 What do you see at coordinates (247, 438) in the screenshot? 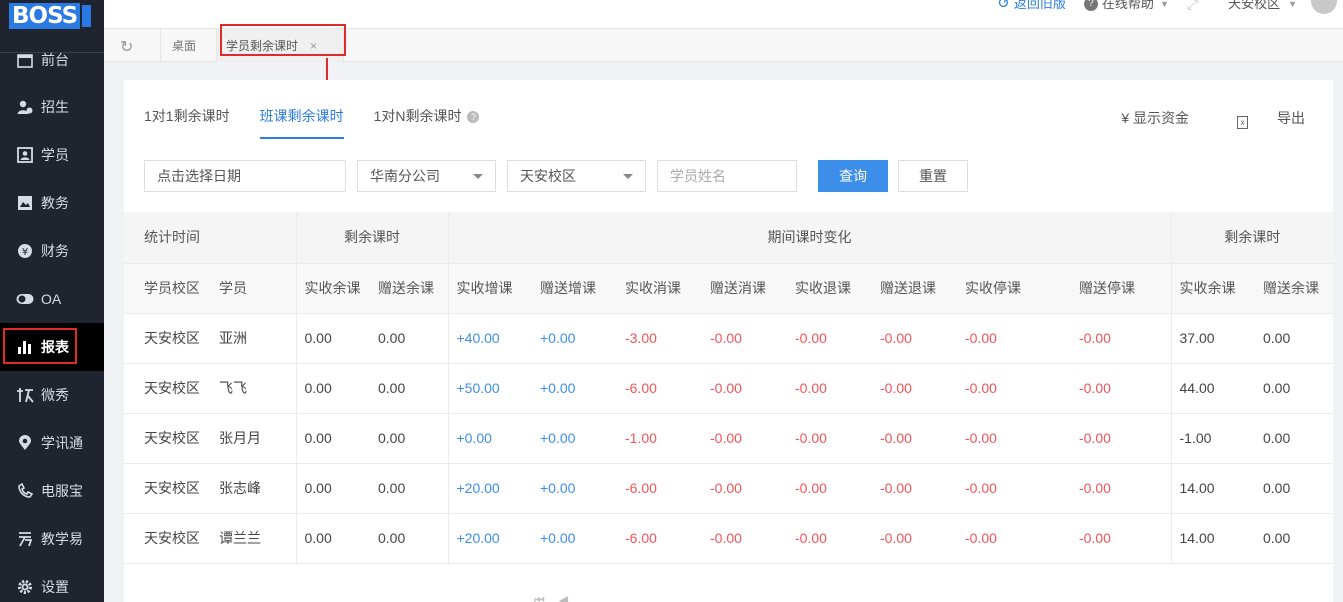
I see `table-cell: 张月月` at bounding box center [247, 438].